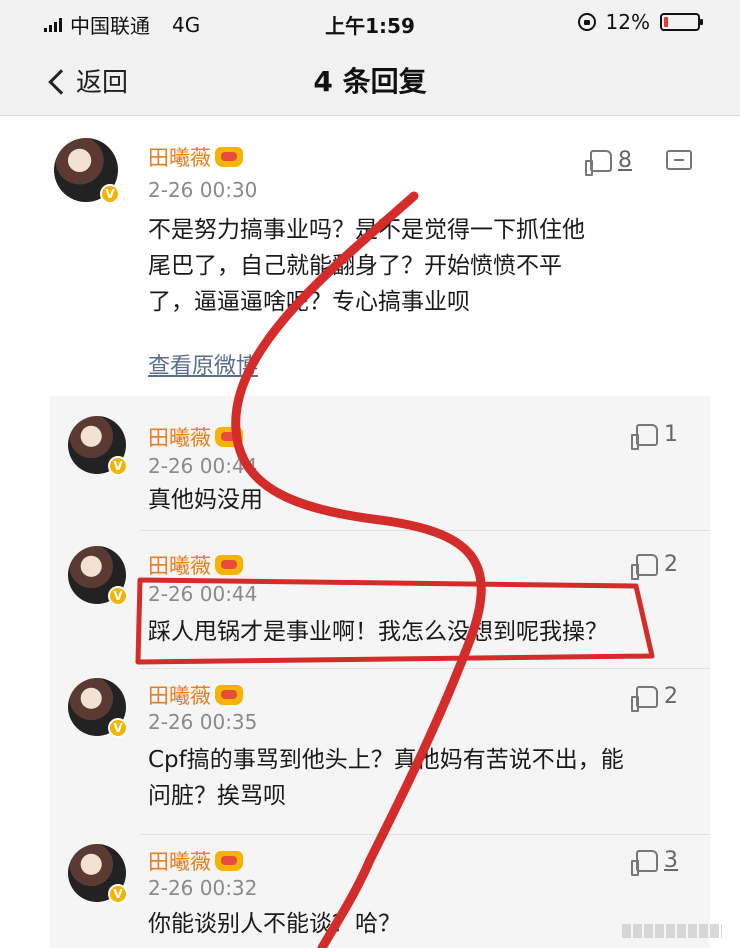 This screenshot has height=948, width=740. What do you see at coordinates (203, 364) in the screenshot?
I see `view-original-link: 查看原微博` at bounding box center [203, 364].